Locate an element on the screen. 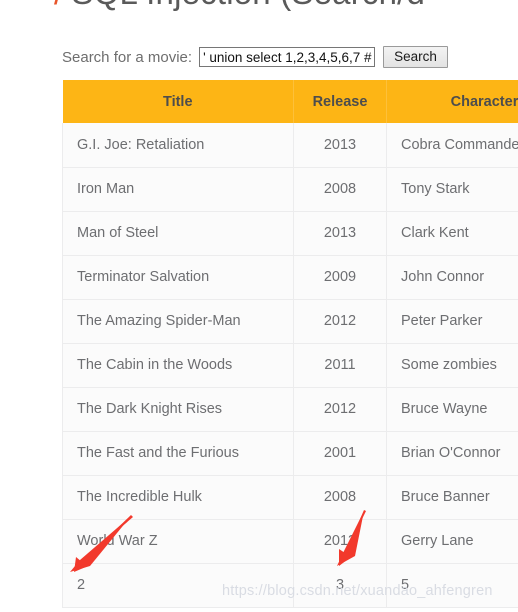 This screenshot has height=612, width=518. table-row: G.I. Joe: Retaliation 2013 Cobra Commander is located at coordinates (290, 145).